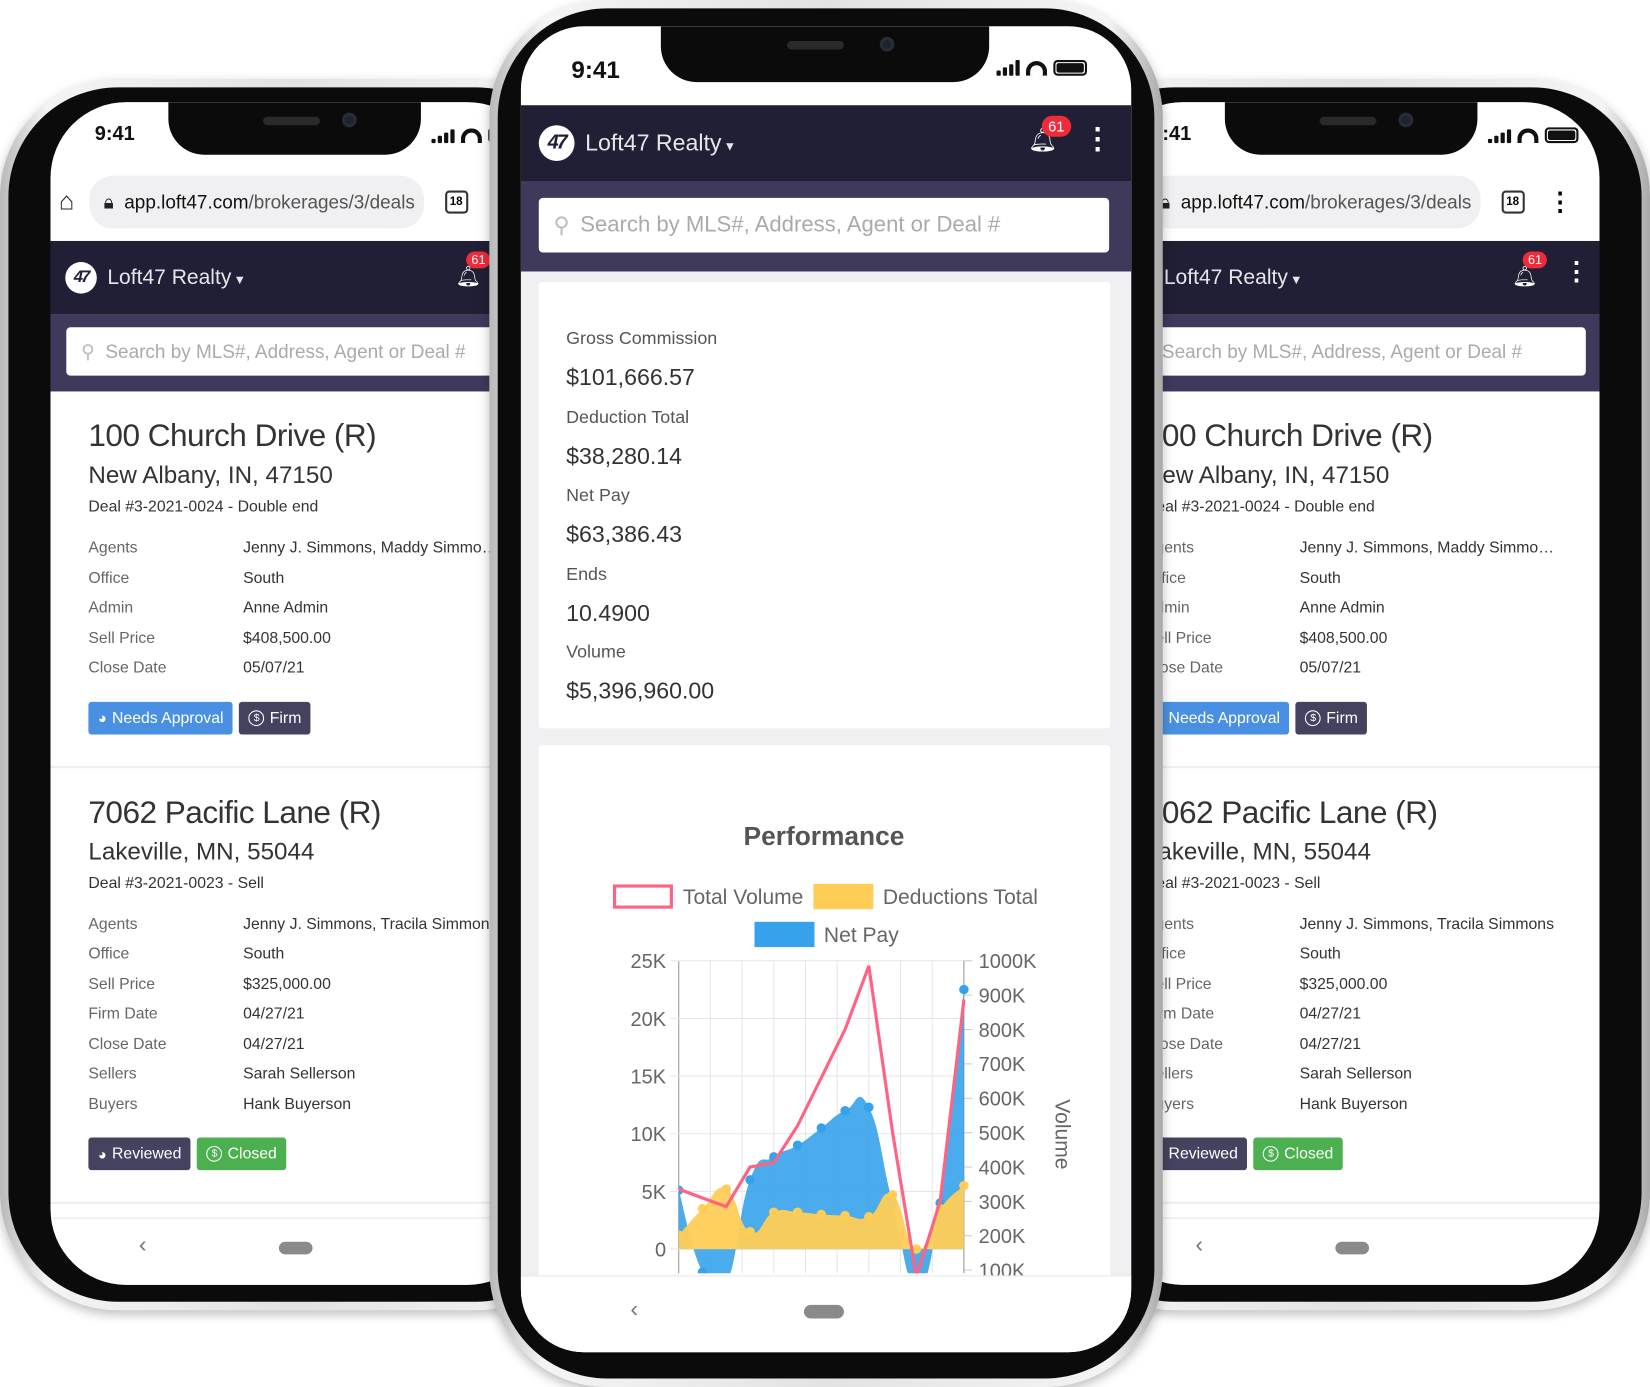  What do you see at coordinates (1179, 1013) in the screenshot?
I see `field-label: Firm Date` at bounding box center [1179, 1013].